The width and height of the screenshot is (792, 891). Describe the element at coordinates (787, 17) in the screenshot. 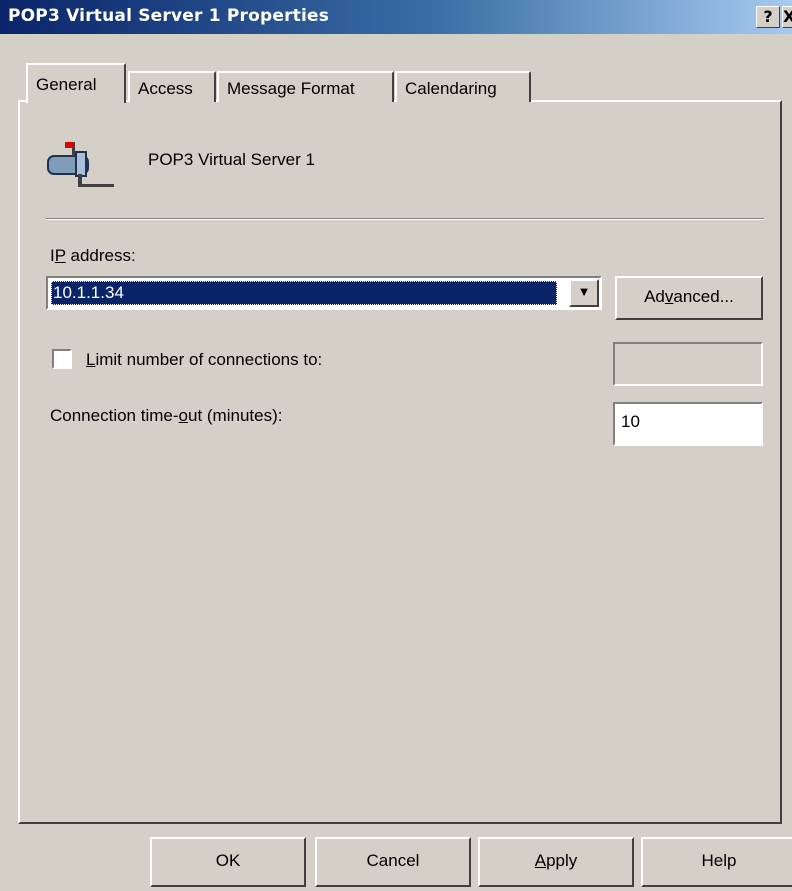

I see `close-caption-button: X` at that location.